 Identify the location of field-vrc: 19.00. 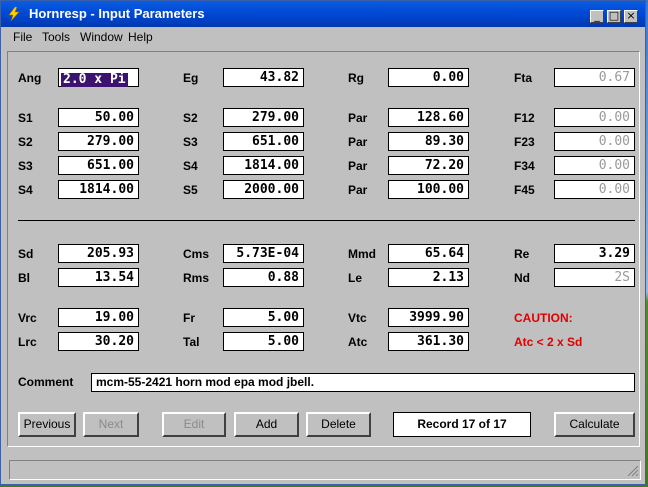
(98, 317).